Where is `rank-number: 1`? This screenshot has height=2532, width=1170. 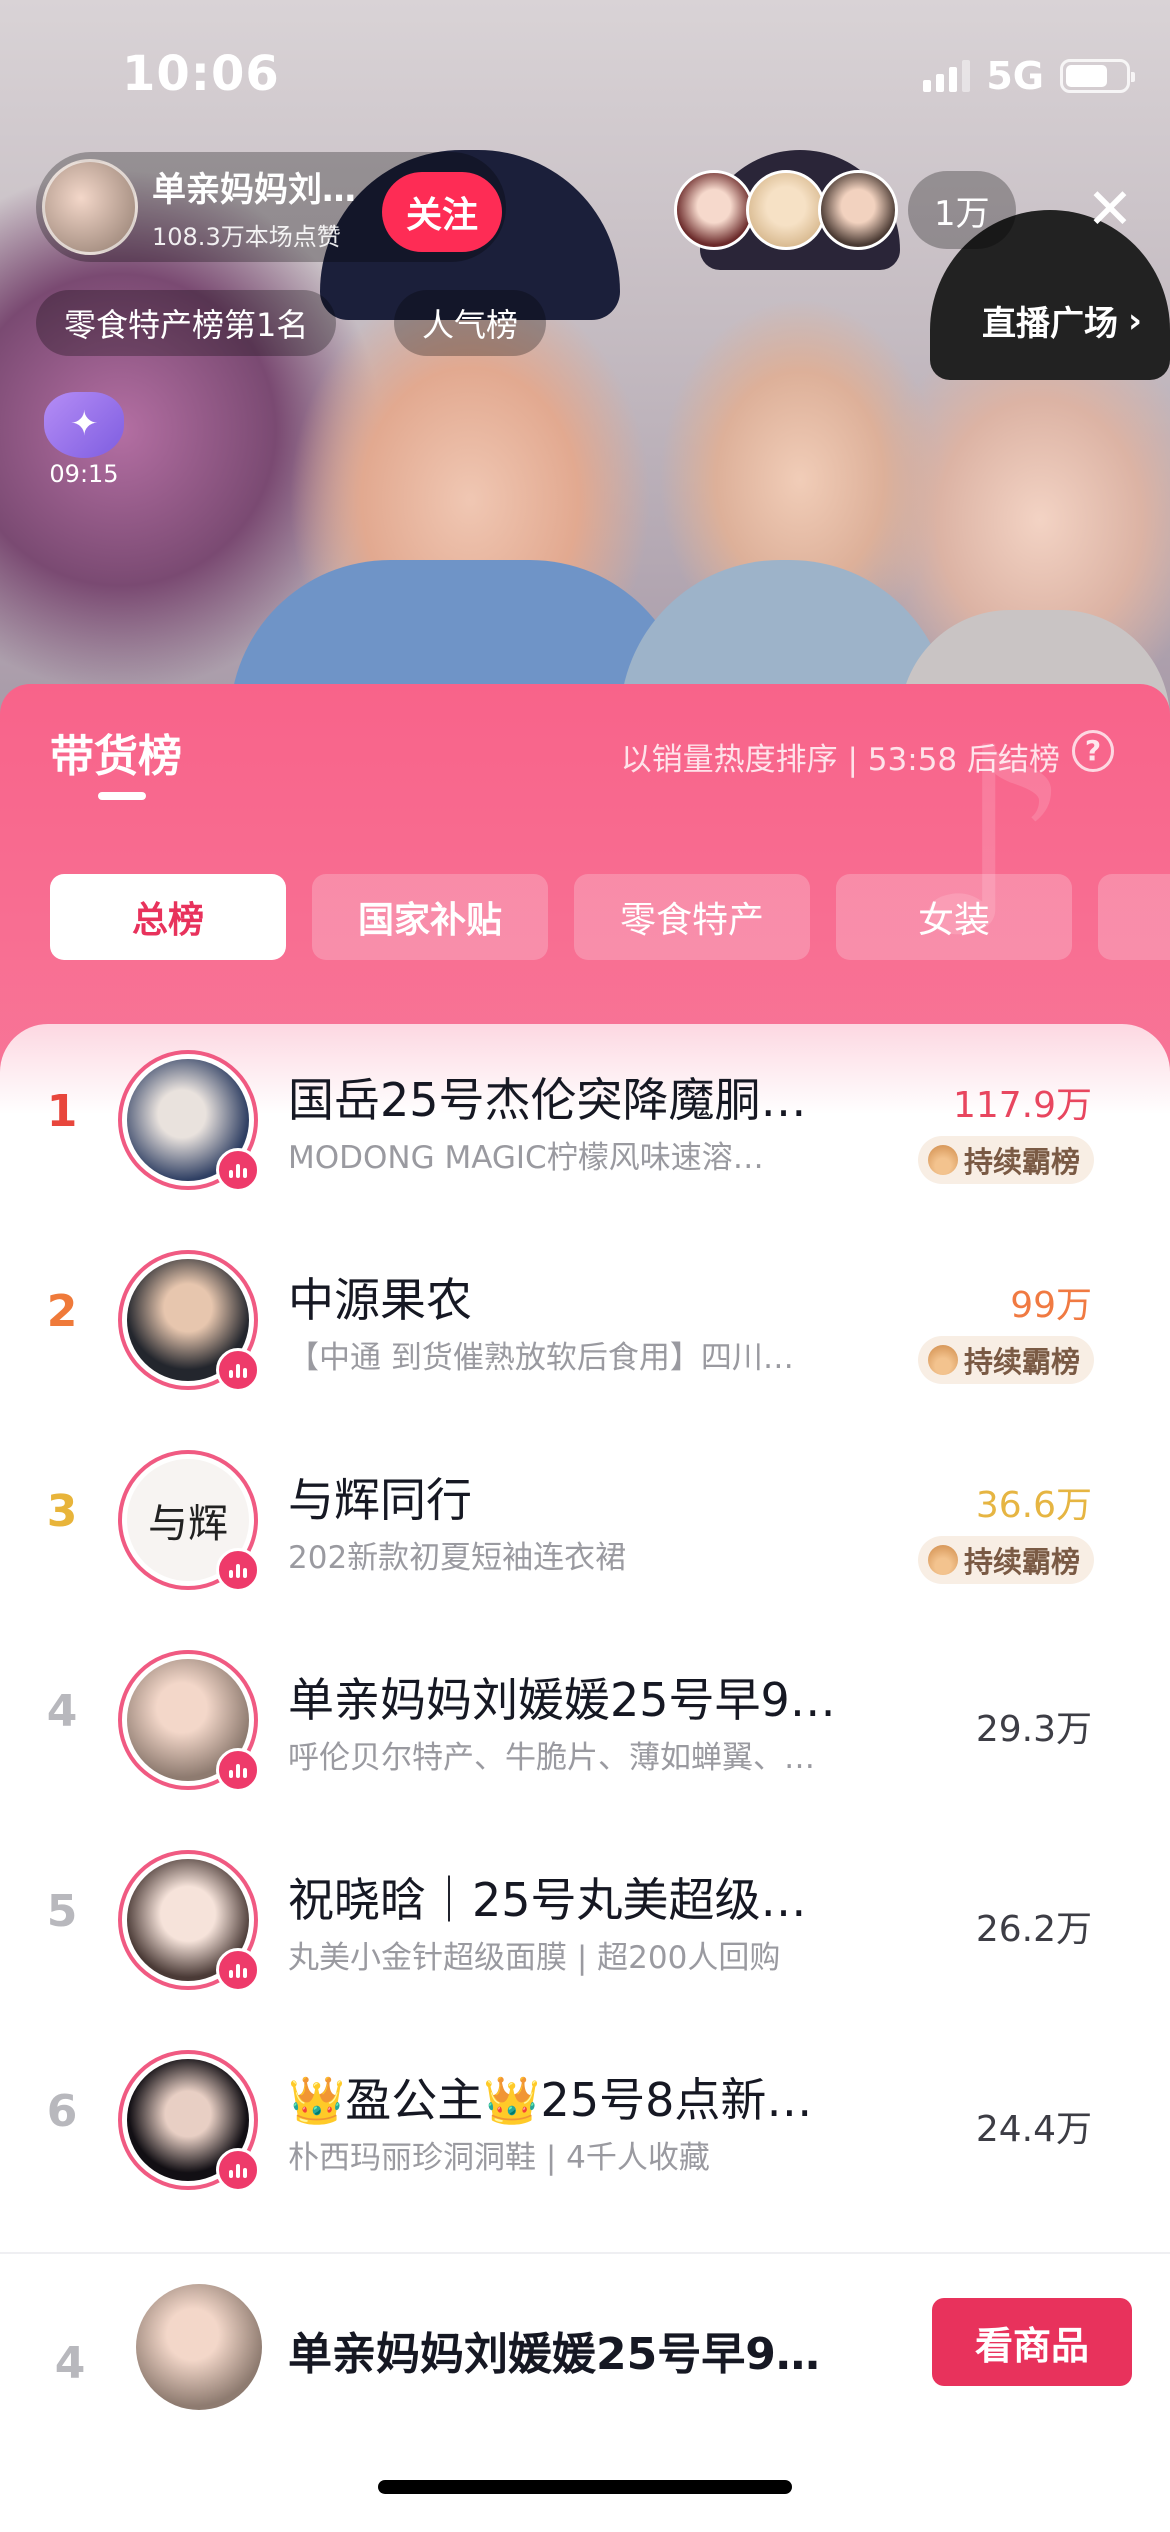
rank-number: 1 is located at coordinates (62, 1111).